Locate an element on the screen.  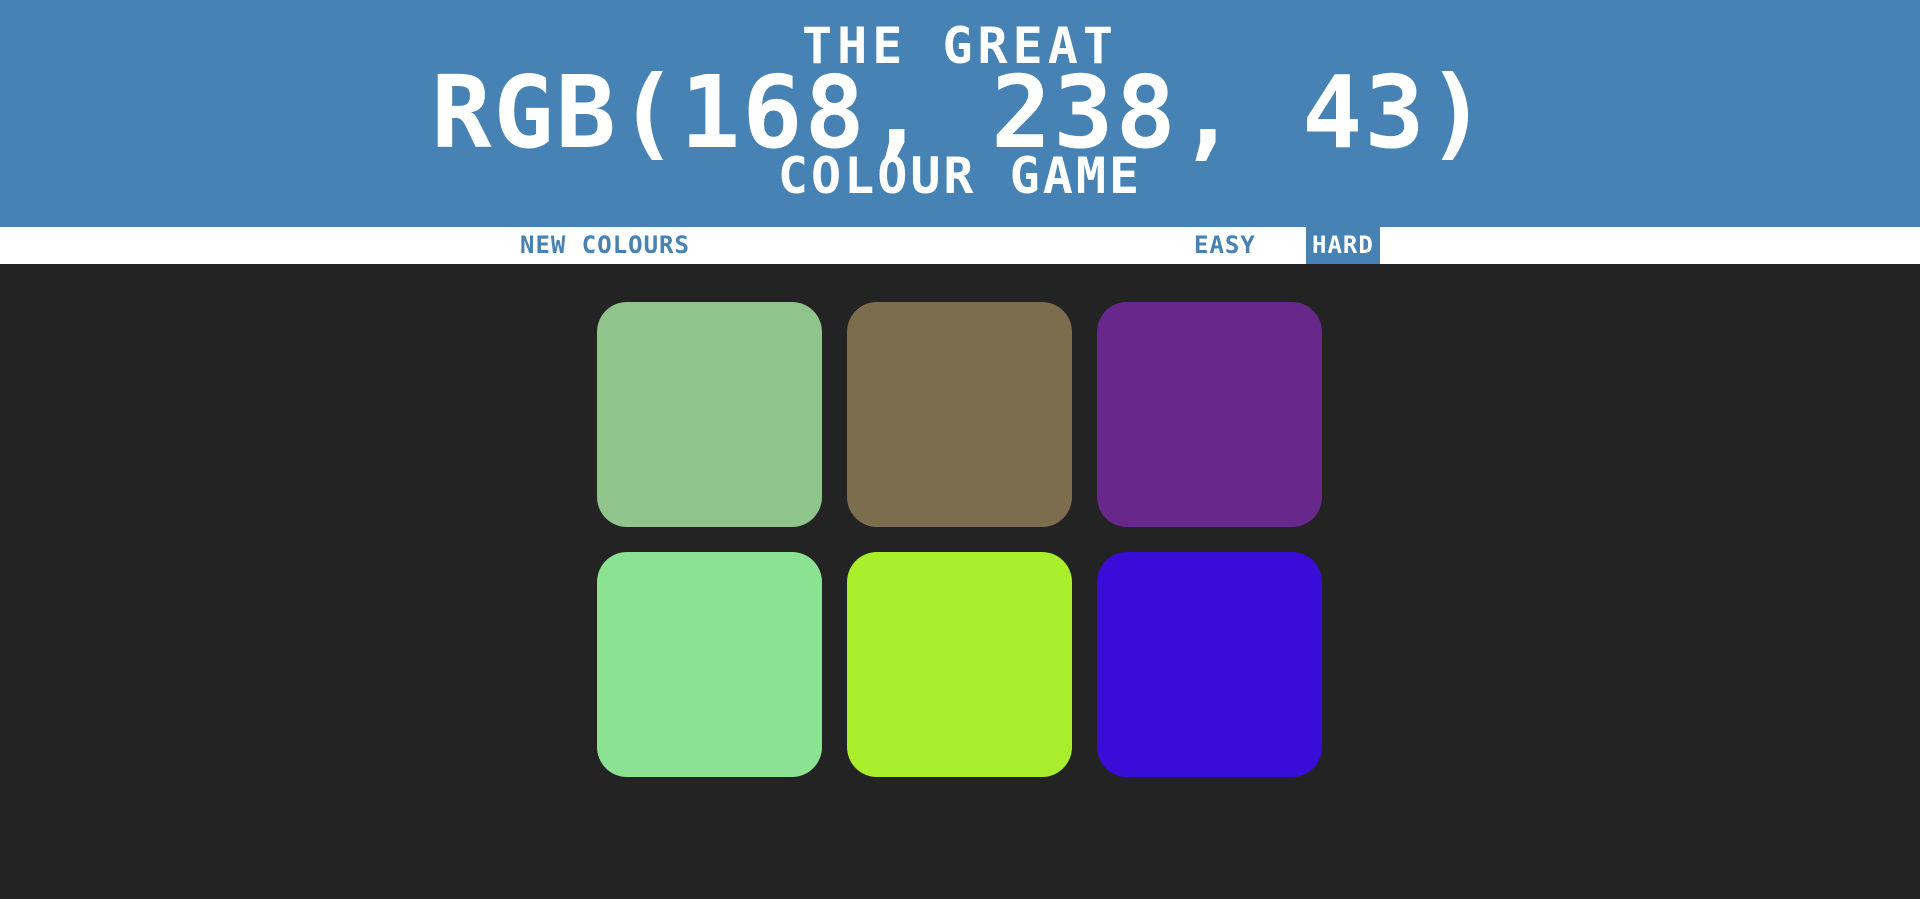
title-bottom: COLOUR GAME is located at coordinates (960, 176).